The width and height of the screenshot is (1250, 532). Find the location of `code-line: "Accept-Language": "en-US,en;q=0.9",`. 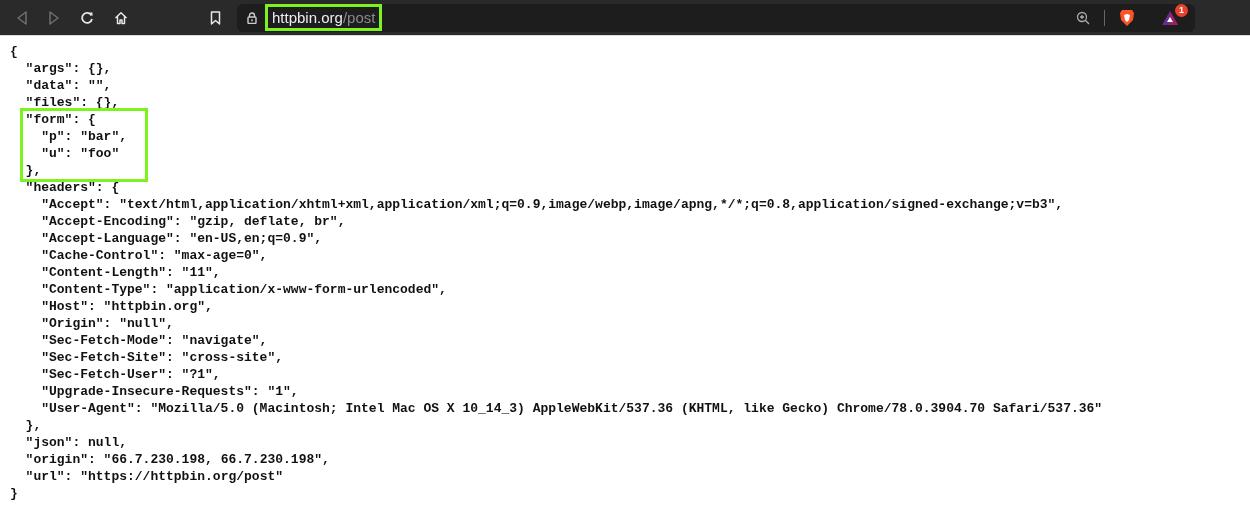

code-line: "Accept-Language": "en-US,en;q=0.9", is located at coordinates (182, 238).